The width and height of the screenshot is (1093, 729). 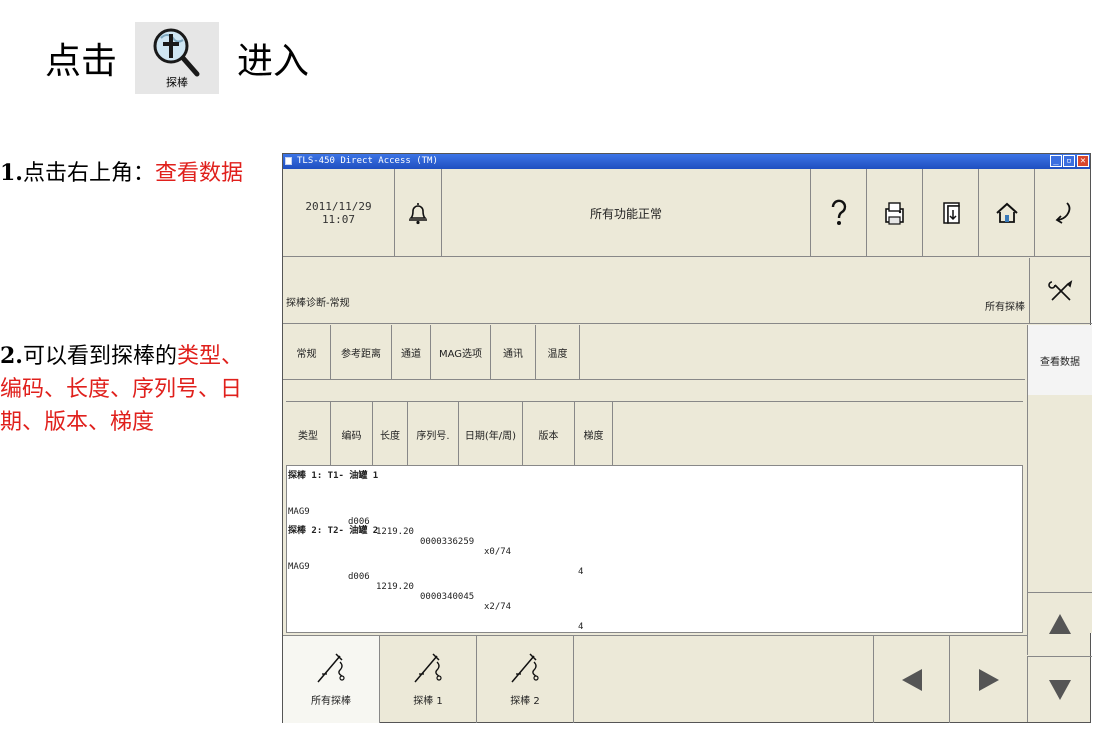 What do you see at coordinates (333, 476) in the screenshot?
I see `group-header-probe-1: 探棒 1: T1- 油罐 1` at bounding box center [333, 476].